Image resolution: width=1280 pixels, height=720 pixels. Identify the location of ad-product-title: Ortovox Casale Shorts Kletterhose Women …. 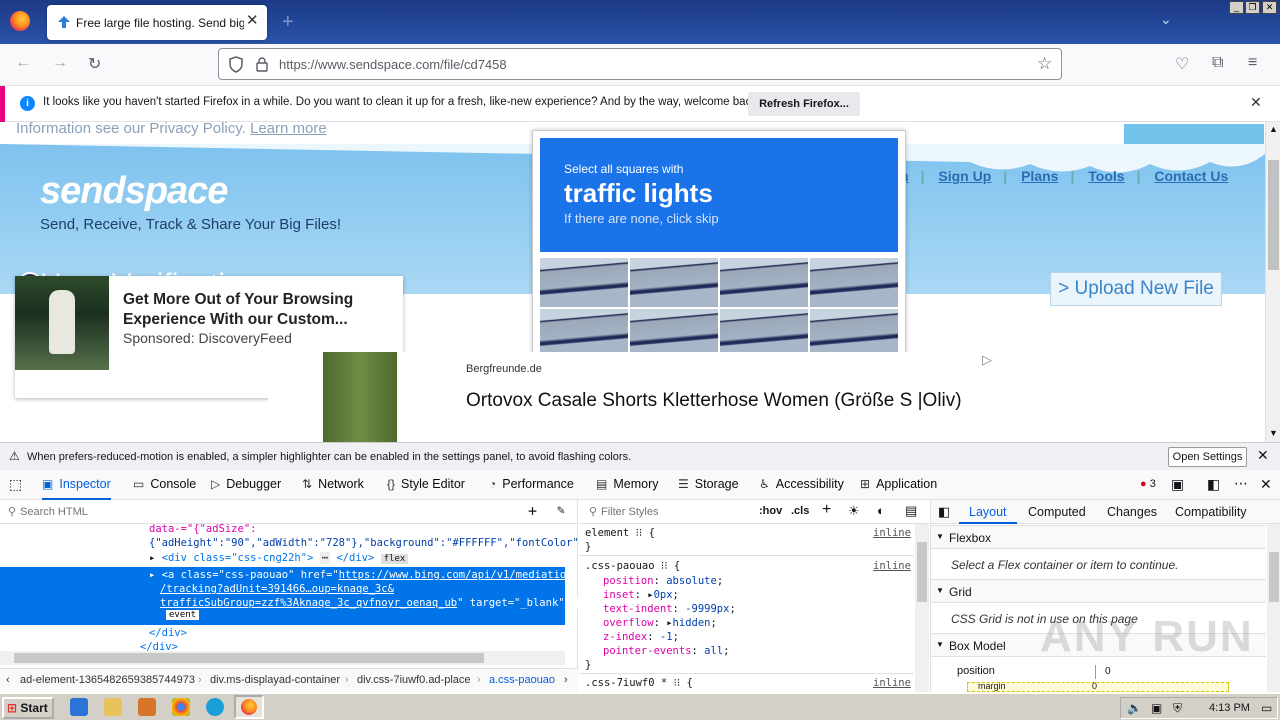
(716, 401).